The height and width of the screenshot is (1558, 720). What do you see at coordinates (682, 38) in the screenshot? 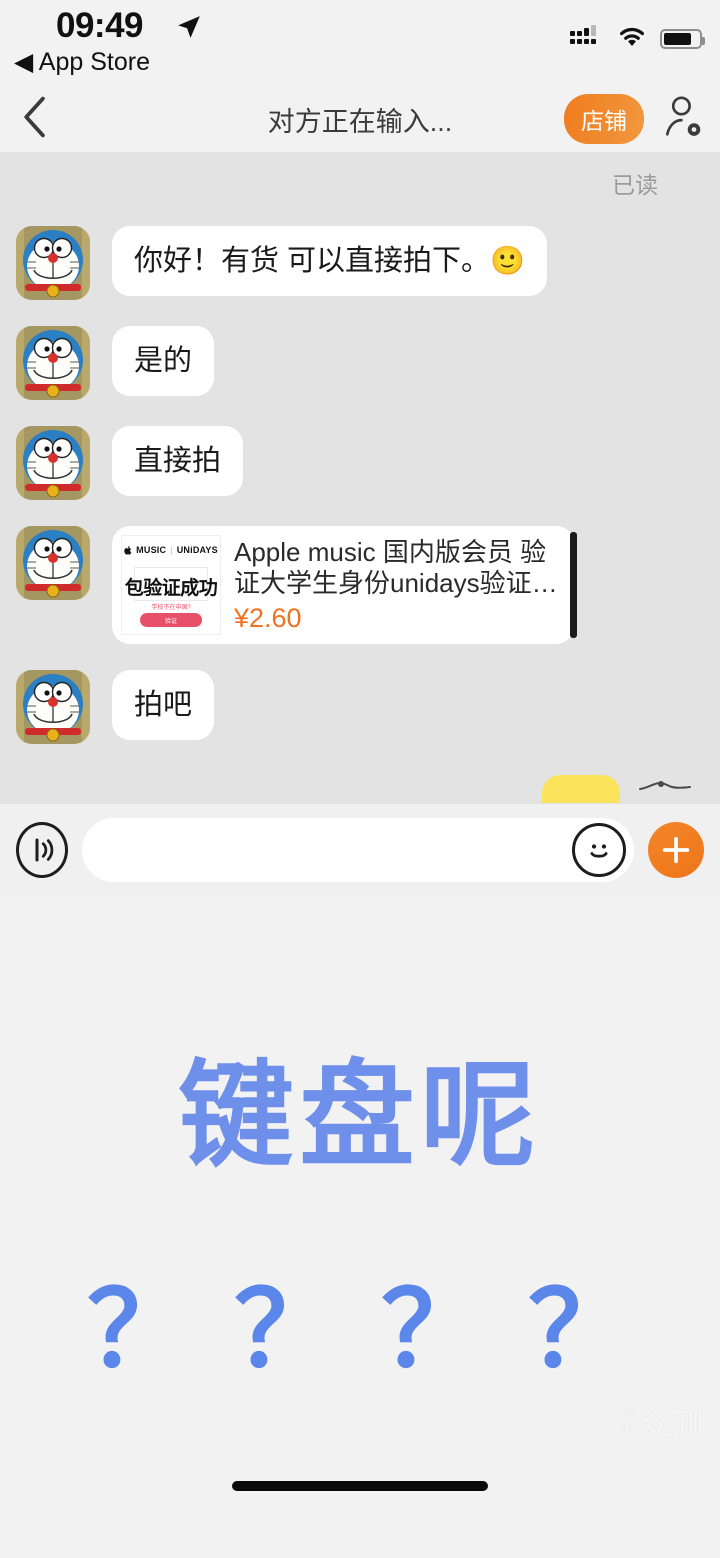
I see `battery-icon` at bounding box center [682, 38].